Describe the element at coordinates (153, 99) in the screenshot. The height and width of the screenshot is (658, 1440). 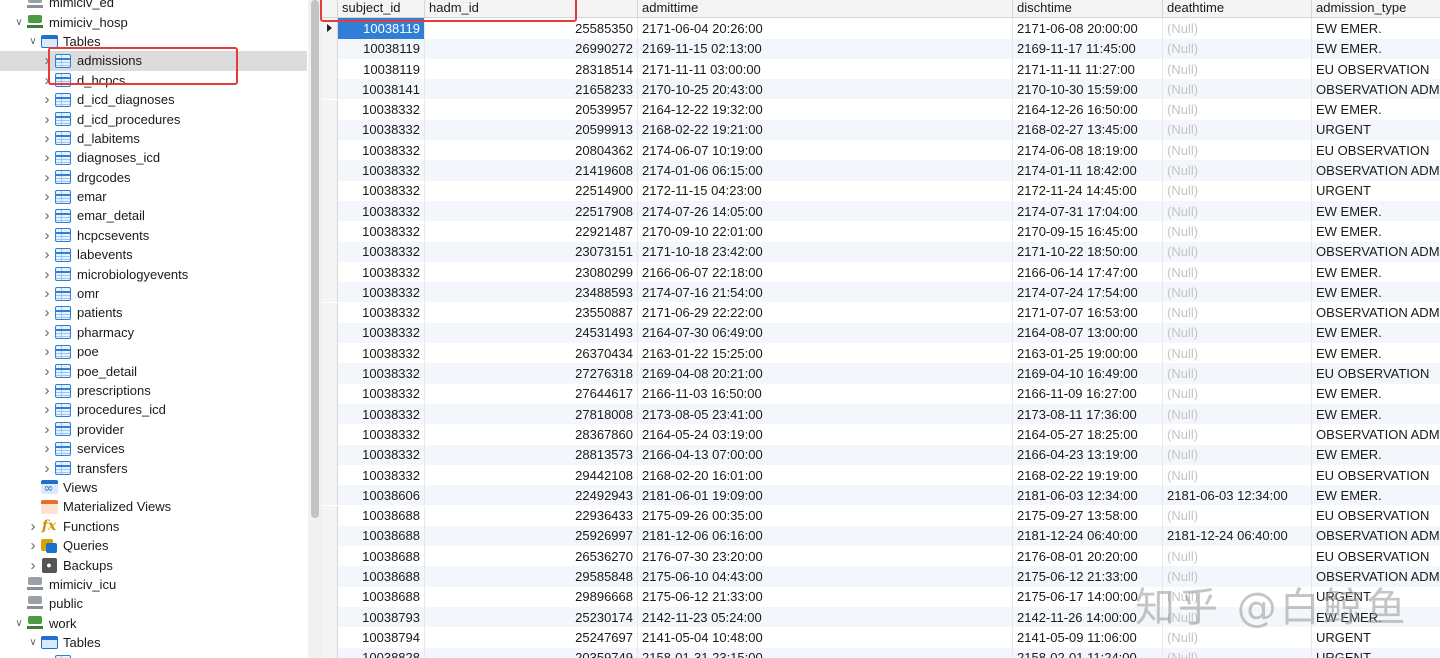
I see `tree-item-d-icd-diagnoses: › d_icd_diagnoses` at that location.